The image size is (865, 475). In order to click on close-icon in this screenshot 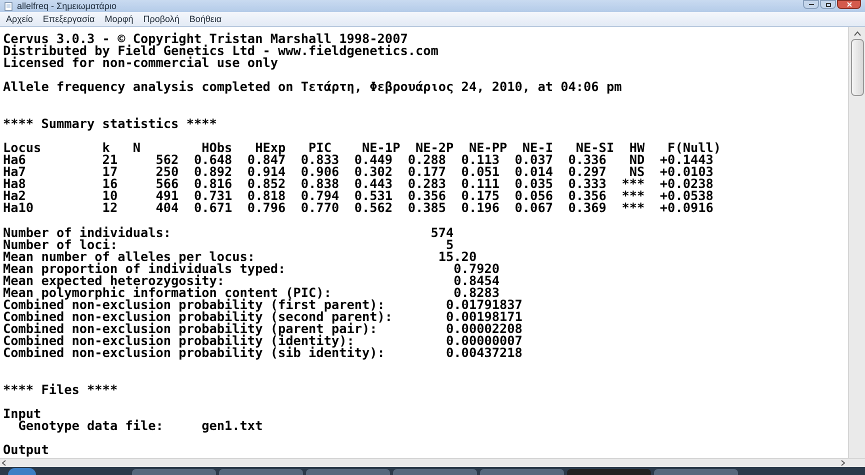, I will do `click(849, 4)`.